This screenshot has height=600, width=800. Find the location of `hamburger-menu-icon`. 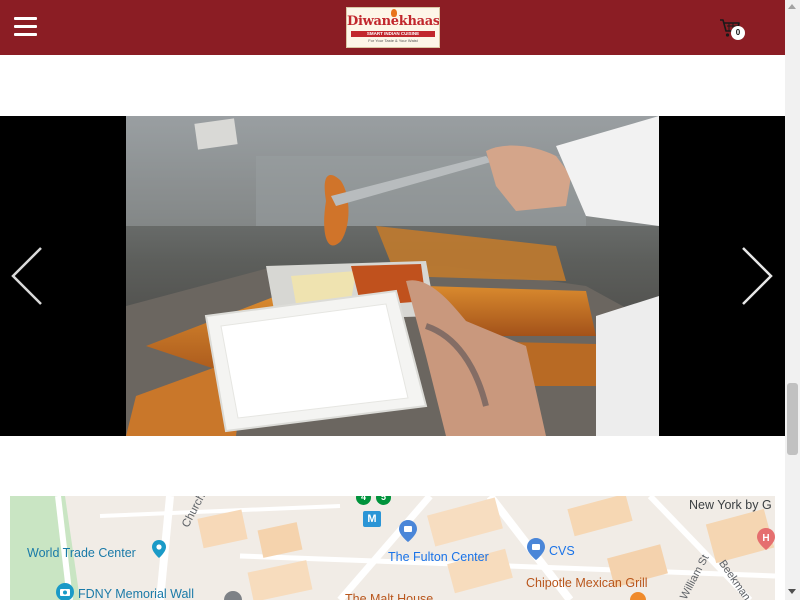

hamburger-menu-icon is located at coordinates (25, 27).